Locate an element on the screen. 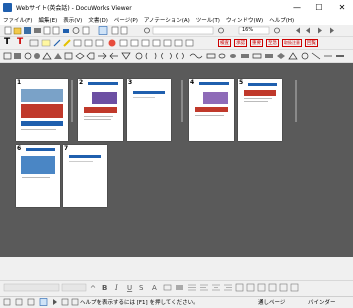 The height and width of the screenshot is (308, 353). stamp-circulate: 回覧 is located at coordinates (311, 43).